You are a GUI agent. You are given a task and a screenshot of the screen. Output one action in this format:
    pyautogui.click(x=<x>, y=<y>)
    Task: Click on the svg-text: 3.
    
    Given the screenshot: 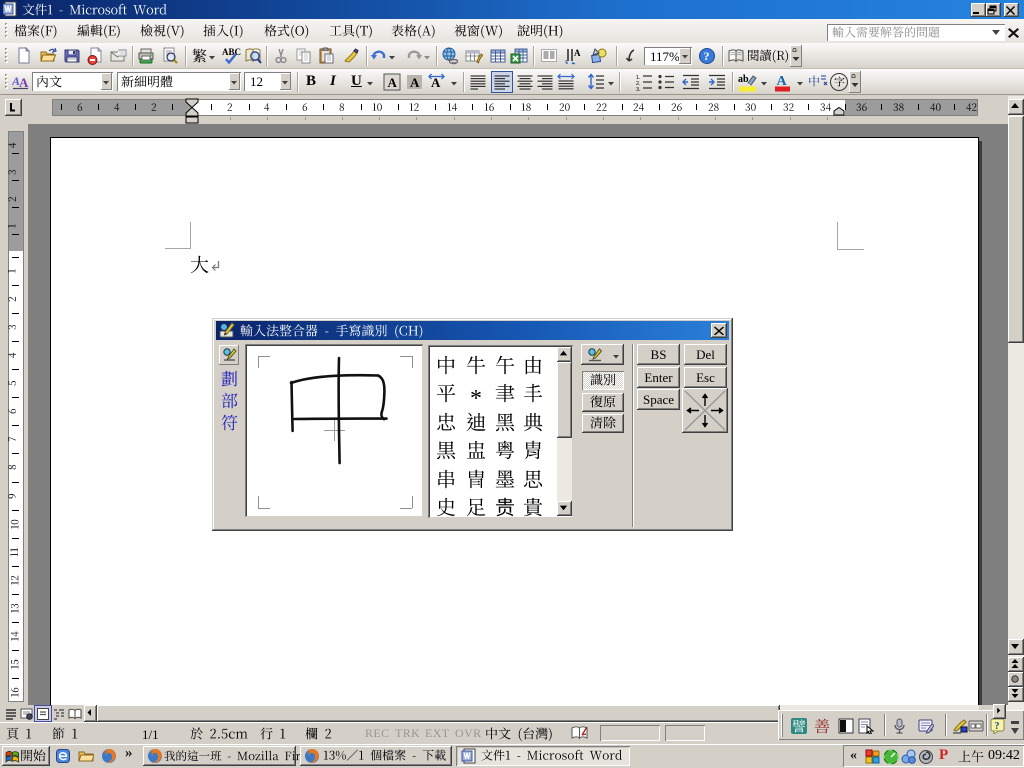 What is the action you would take?
    pyautogui.click(x=638, y=89)
    